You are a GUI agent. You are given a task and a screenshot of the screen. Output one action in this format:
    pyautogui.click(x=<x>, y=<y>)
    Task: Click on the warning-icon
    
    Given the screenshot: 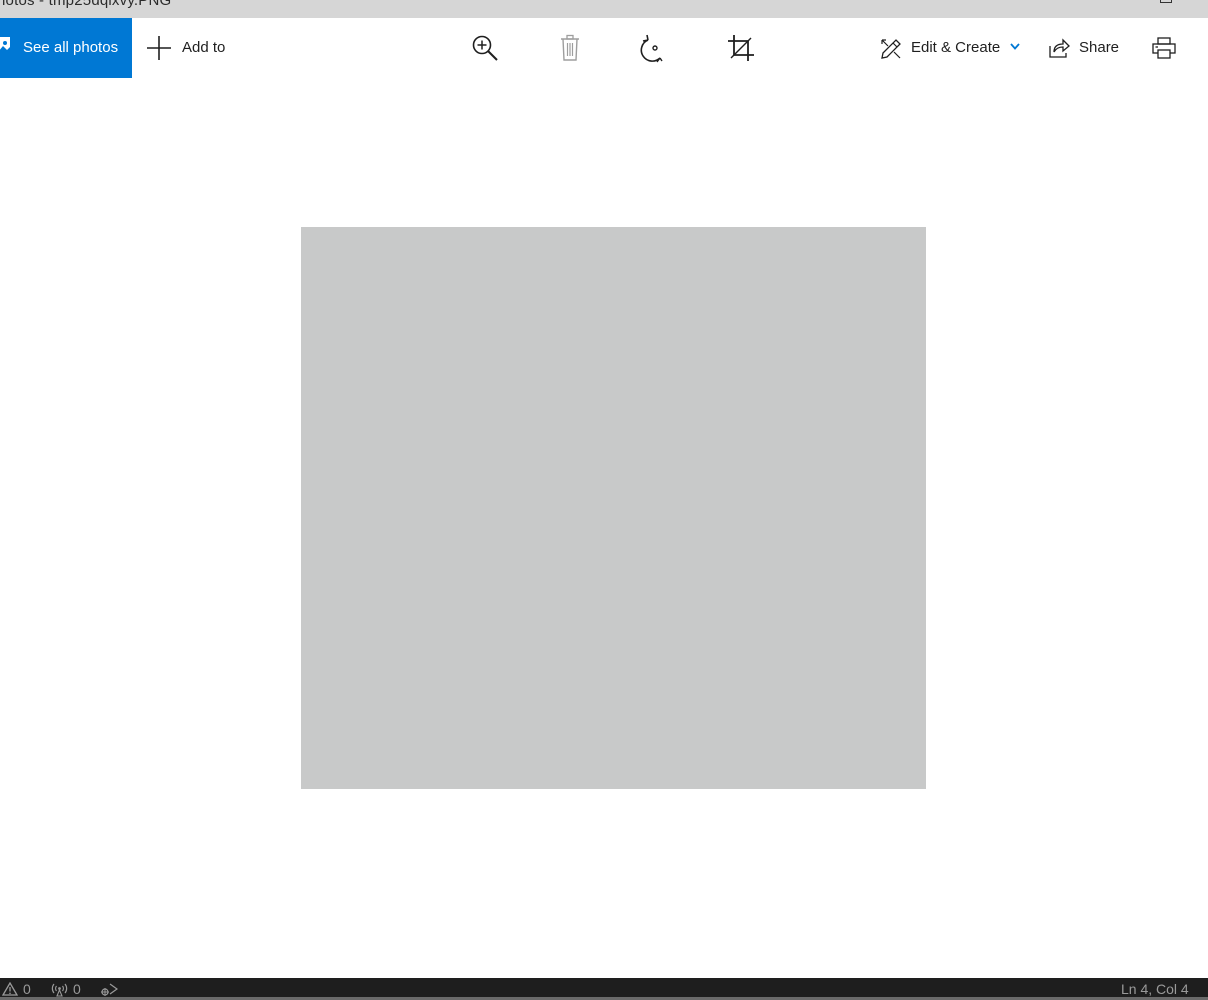 What is the action you would take?
    pyautogui.click(x=10, y=989)
    